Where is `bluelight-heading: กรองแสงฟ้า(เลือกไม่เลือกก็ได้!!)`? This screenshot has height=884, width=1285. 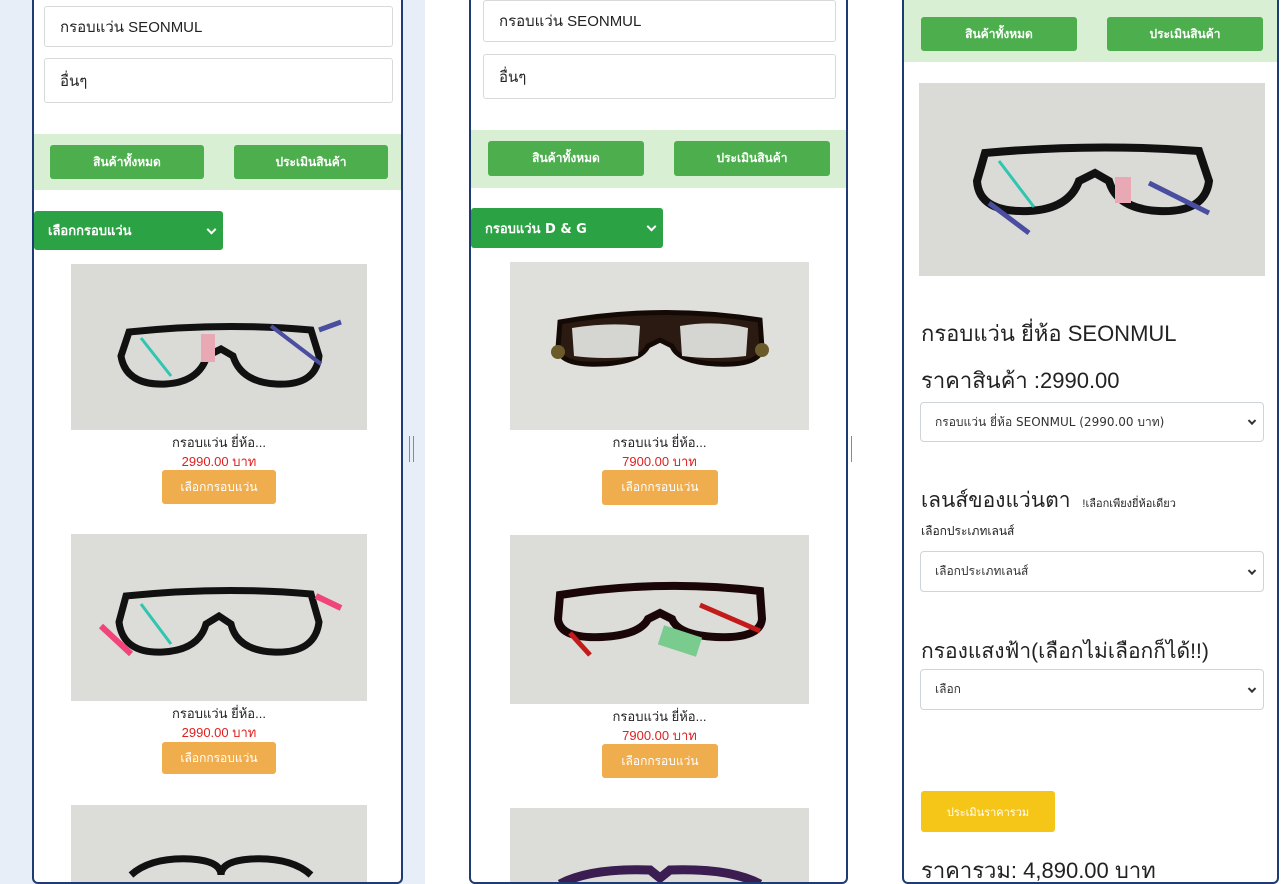
bluelight-heading: กรองแสงฟ้า(เลือกไม่เลือกก็ได้!!) is located at coordinates (1065, 651).